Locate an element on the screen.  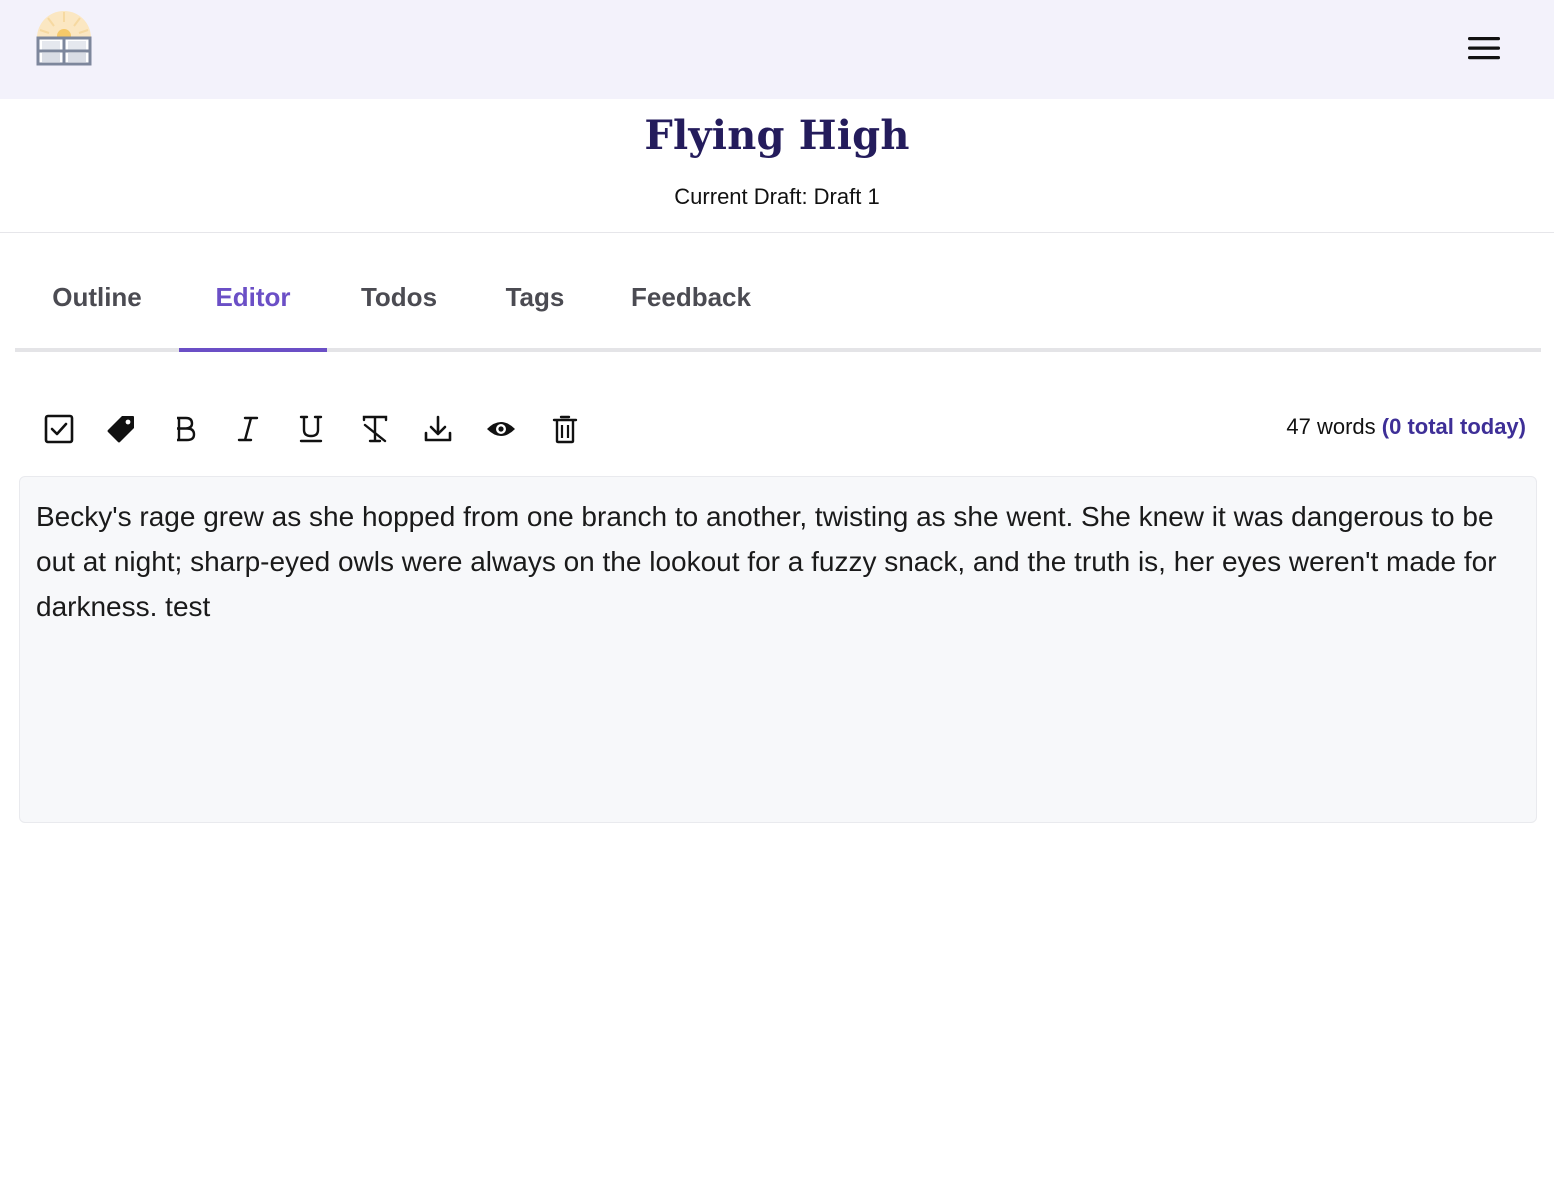
header-divider is located at coordinates (777, 232).